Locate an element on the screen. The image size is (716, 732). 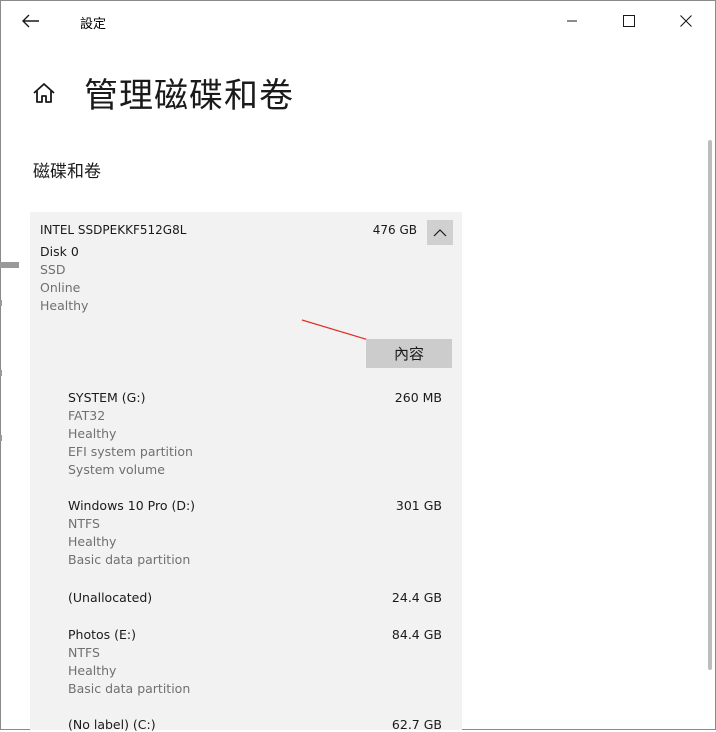
minimize-button is located at coordinates (572, 21).